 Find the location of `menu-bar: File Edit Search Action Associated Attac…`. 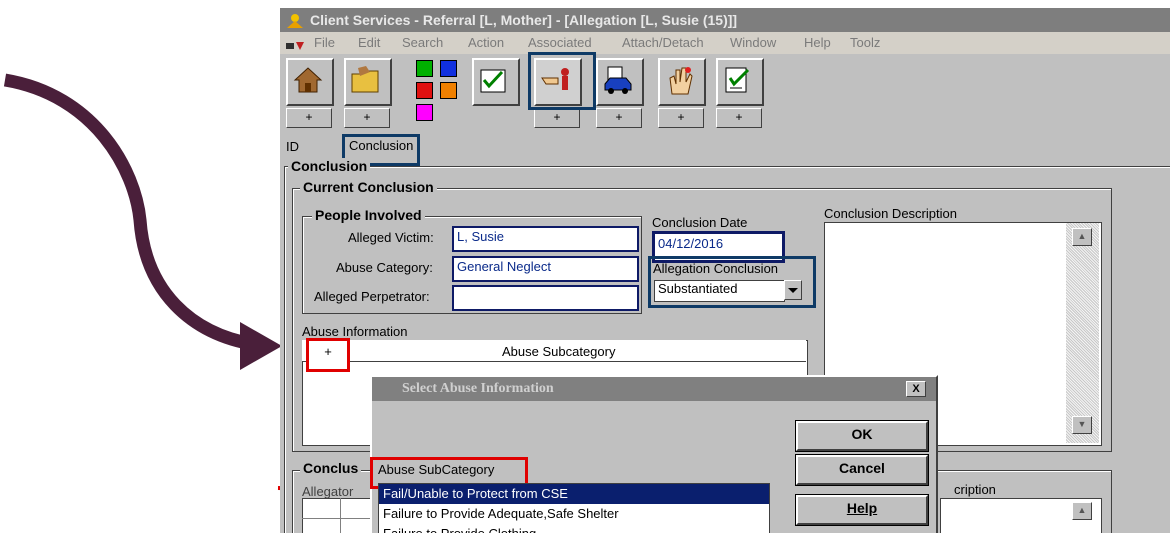

menu-bar: File Edit Search Action Associated Attac… is located at coordinates (725, 43).